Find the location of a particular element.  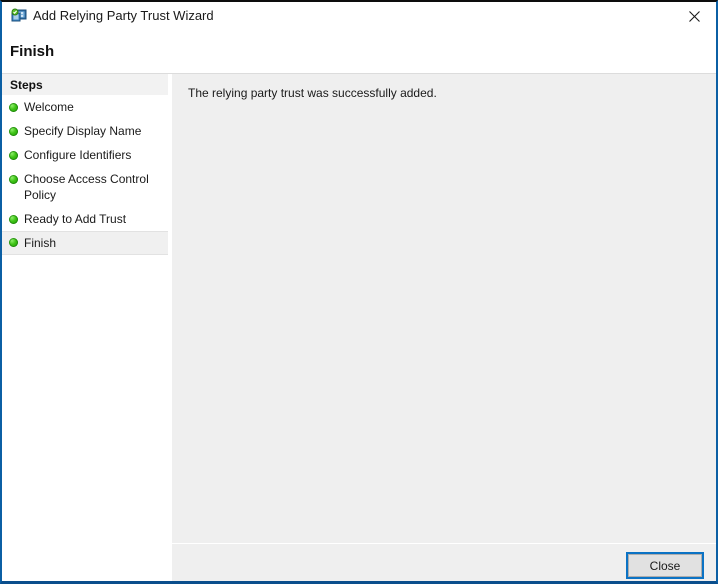

close-icon is located at coordinates (694, 16).